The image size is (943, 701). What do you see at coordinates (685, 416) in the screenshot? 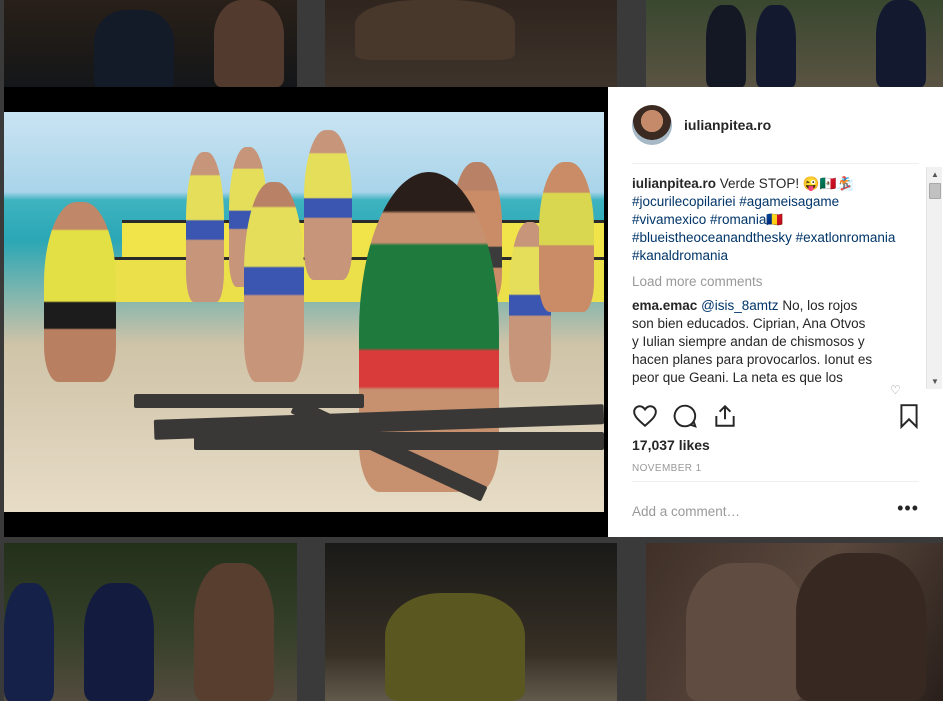
I see `comment-icon` at bounding box center [685, 416].